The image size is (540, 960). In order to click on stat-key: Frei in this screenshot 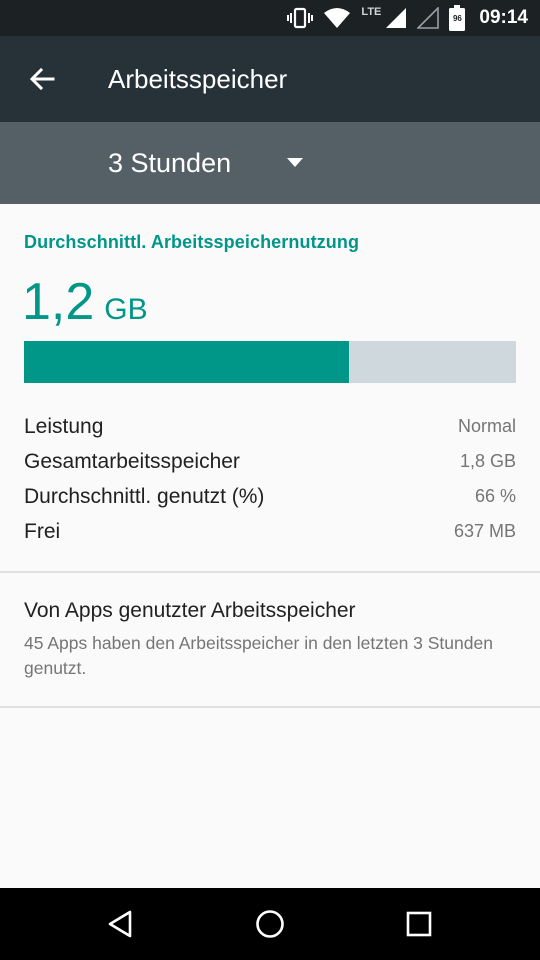, I will do `click(42, 531)`.